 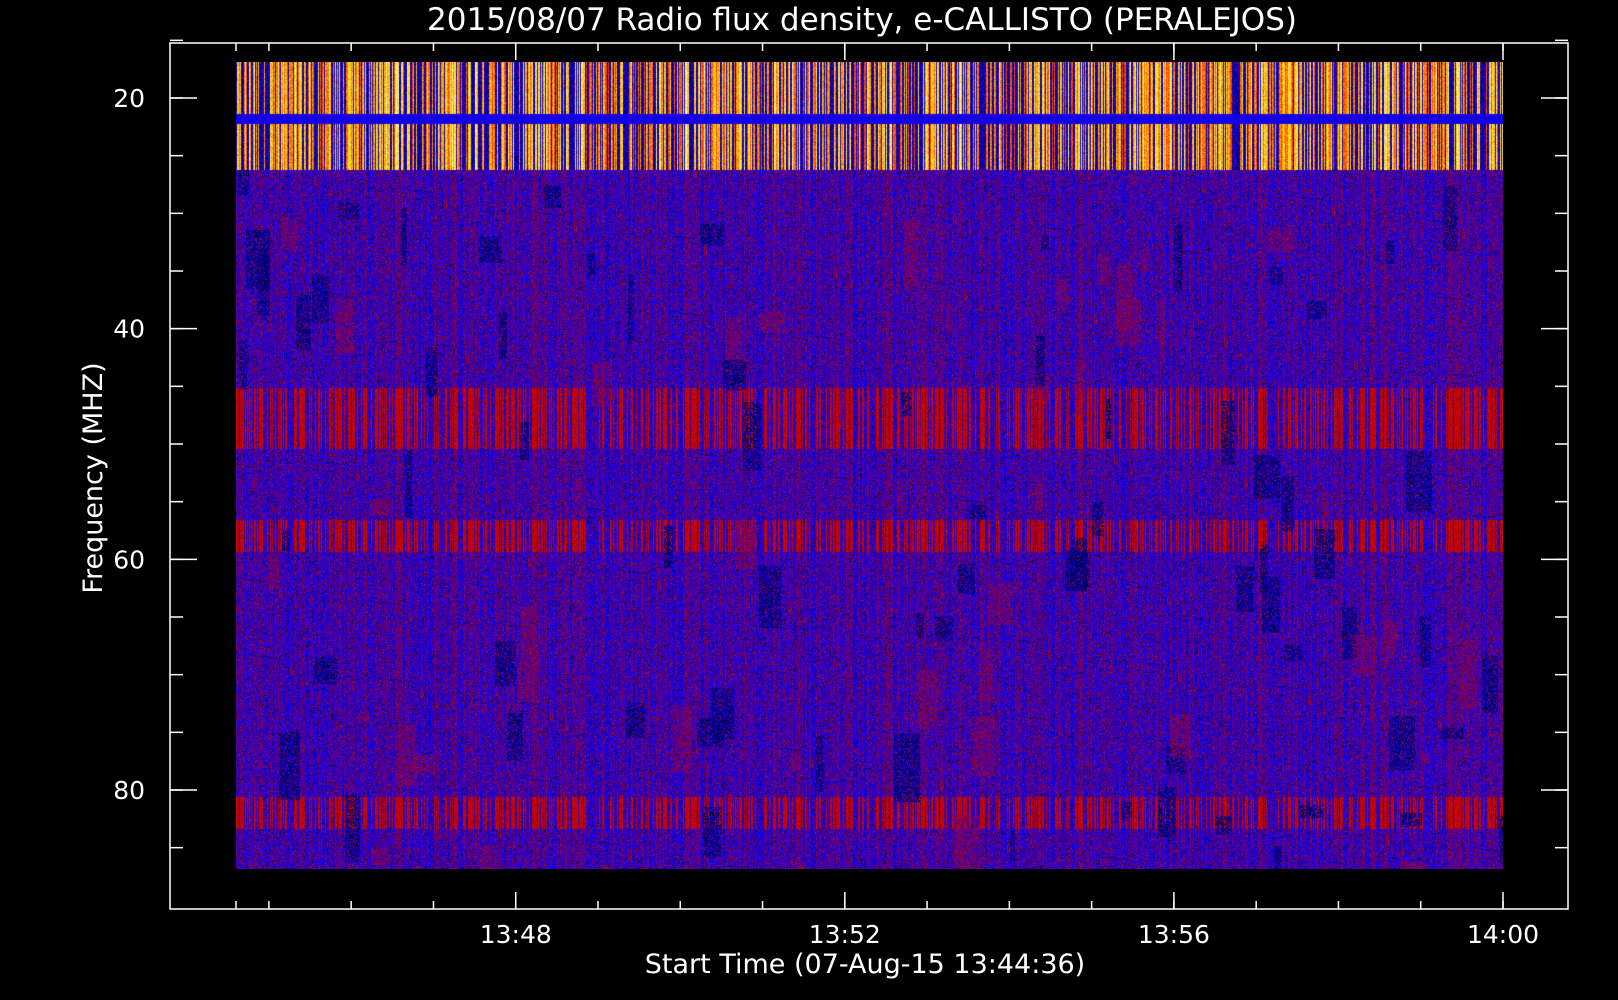 What do you see at coordinates (93, 477) in the screenshot?
I see `y-axis-label: Frequency (MHZ)` at bounding box center [93, 477].